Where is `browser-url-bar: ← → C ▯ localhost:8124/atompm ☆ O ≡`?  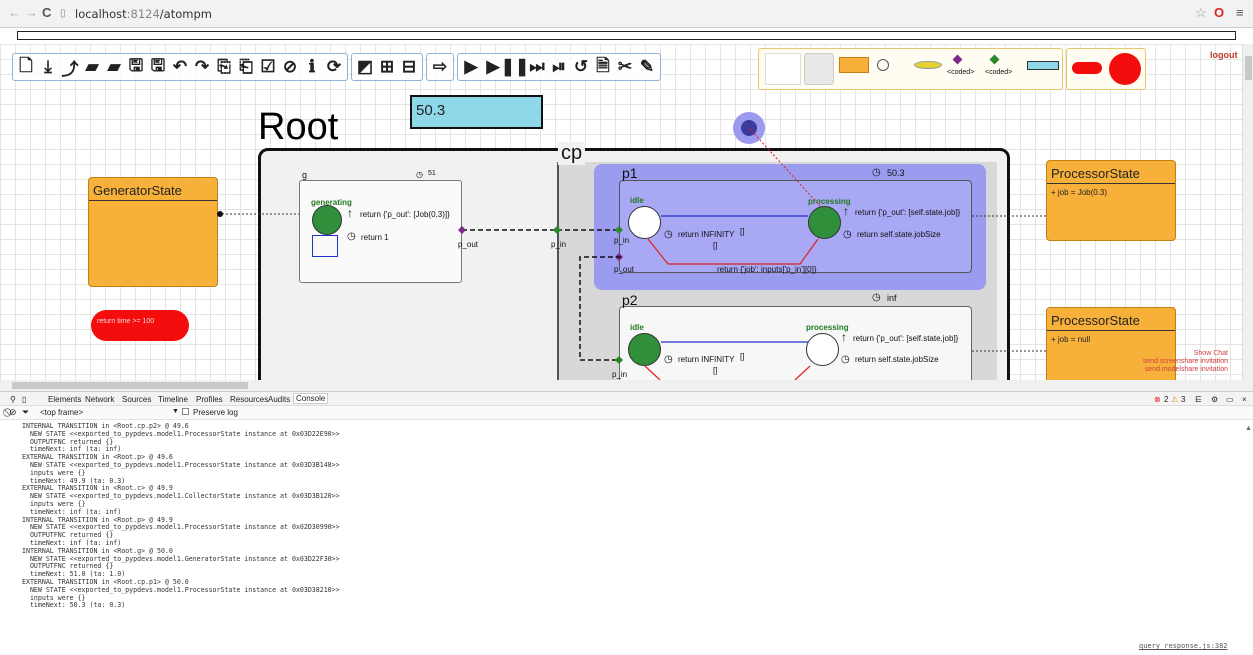 browser-url-bar: ← → C ▯ localhost:8124/atompm ☆ O ≡ is located at coordinates (626, 14).